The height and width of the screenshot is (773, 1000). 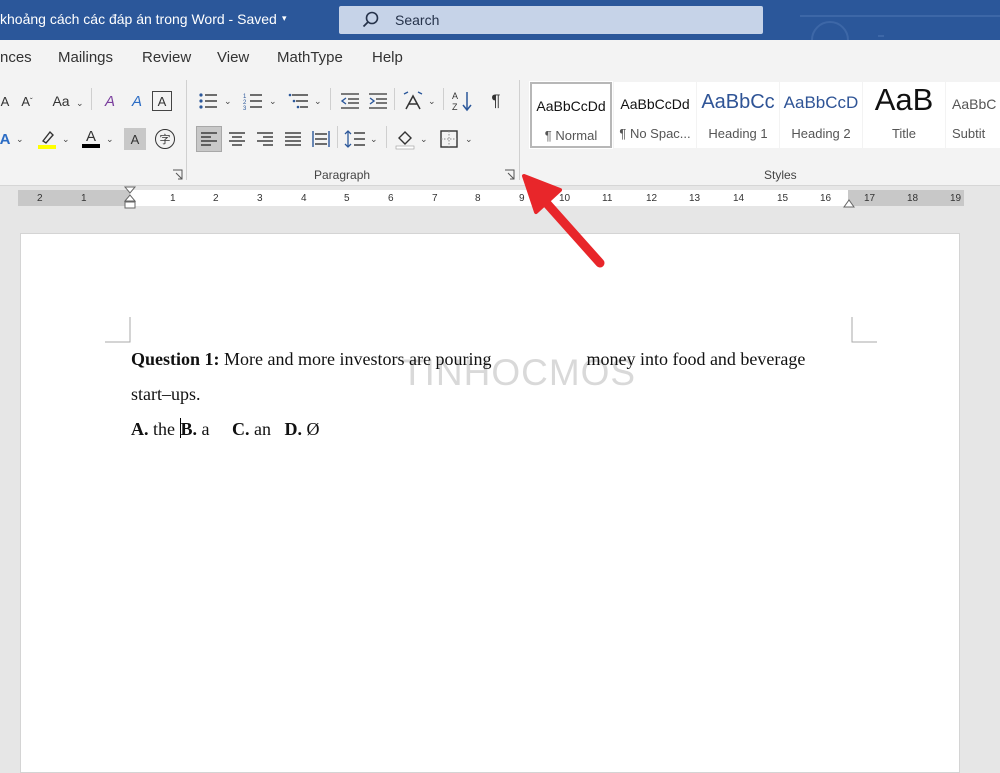 I want to click on bullets-icon, so click(x=208, y=101).